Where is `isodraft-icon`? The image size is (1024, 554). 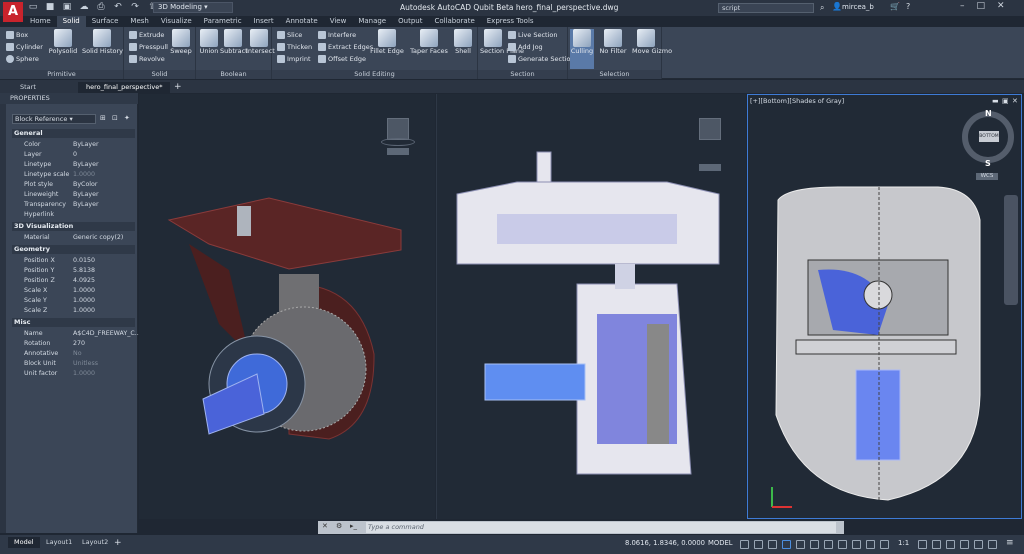
isodraft-icon is located at coordinates (800, 544).